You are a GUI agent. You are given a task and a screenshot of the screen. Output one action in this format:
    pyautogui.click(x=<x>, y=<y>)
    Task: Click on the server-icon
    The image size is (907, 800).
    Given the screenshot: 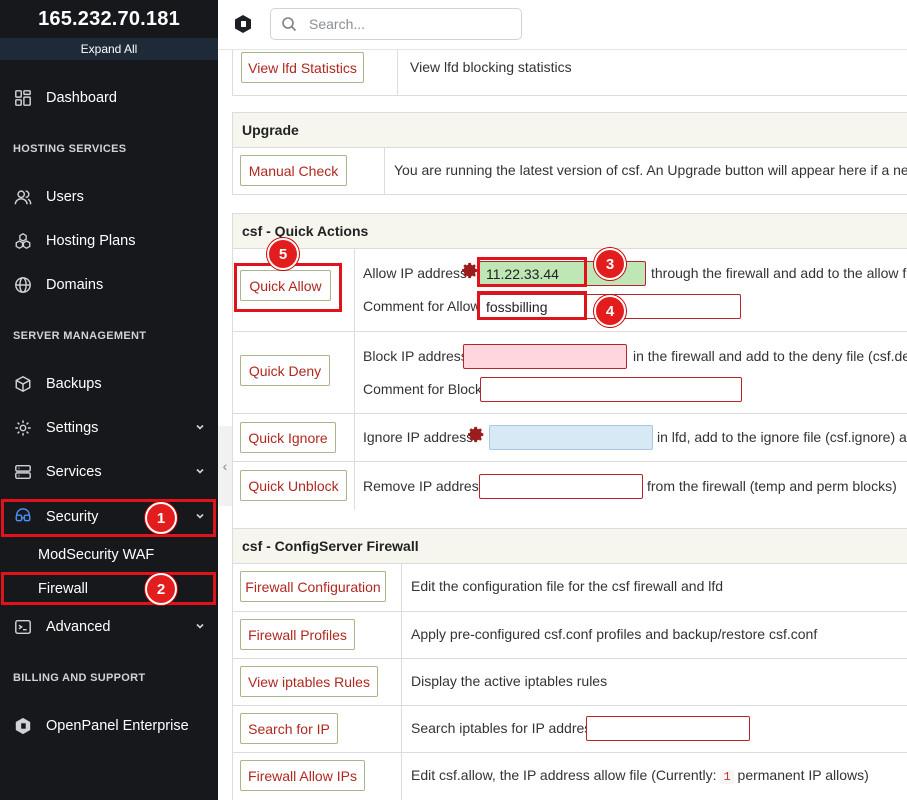 What is the action you would take?
    pyautogui.click(x=23, y=472)
    